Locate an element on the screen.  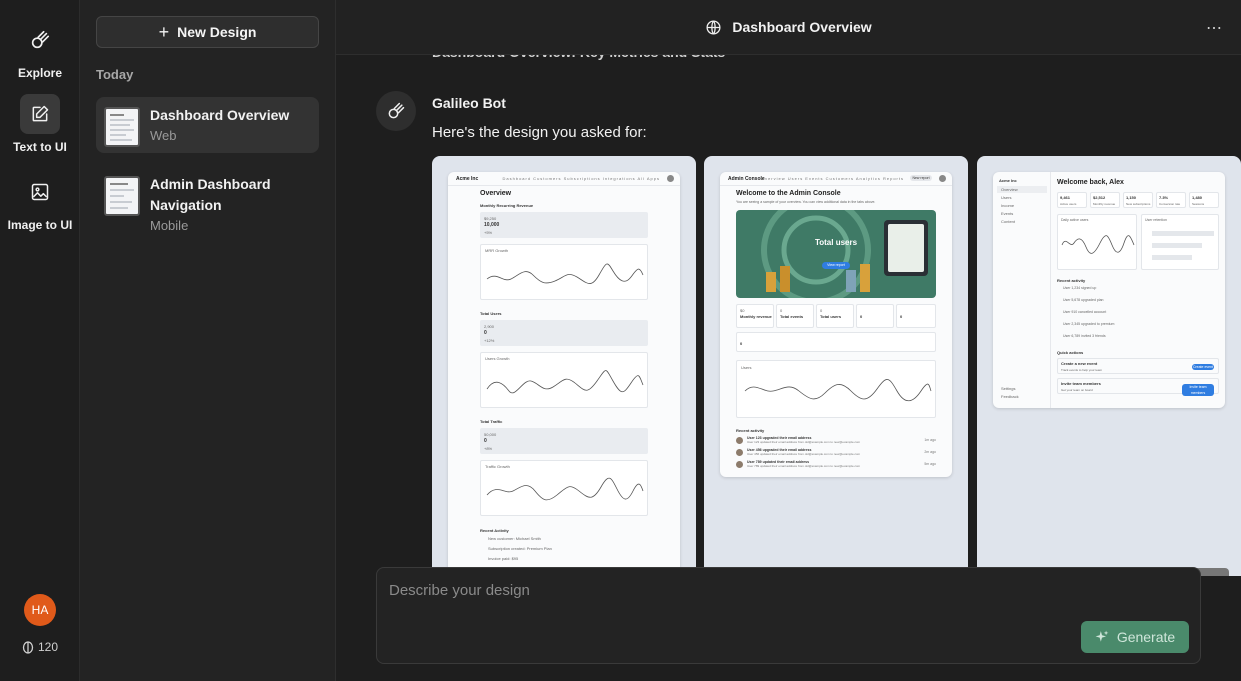
bot-name: Galileo Bot is located at coordinates (469, 103).